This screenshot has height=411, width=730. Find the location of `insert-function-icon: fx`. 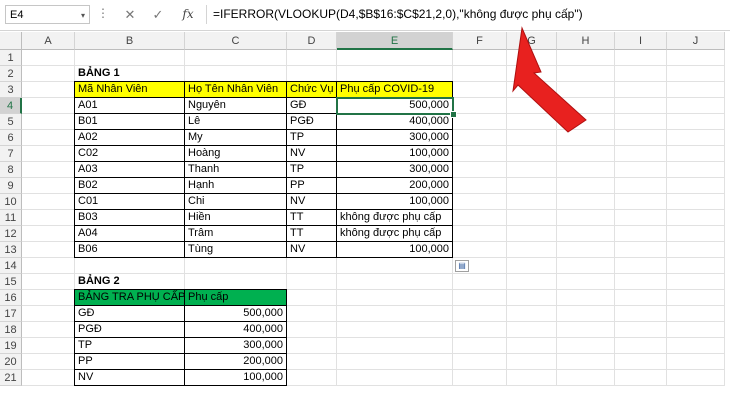

insert-function-icon: fx is located at coordinates (188, 14).